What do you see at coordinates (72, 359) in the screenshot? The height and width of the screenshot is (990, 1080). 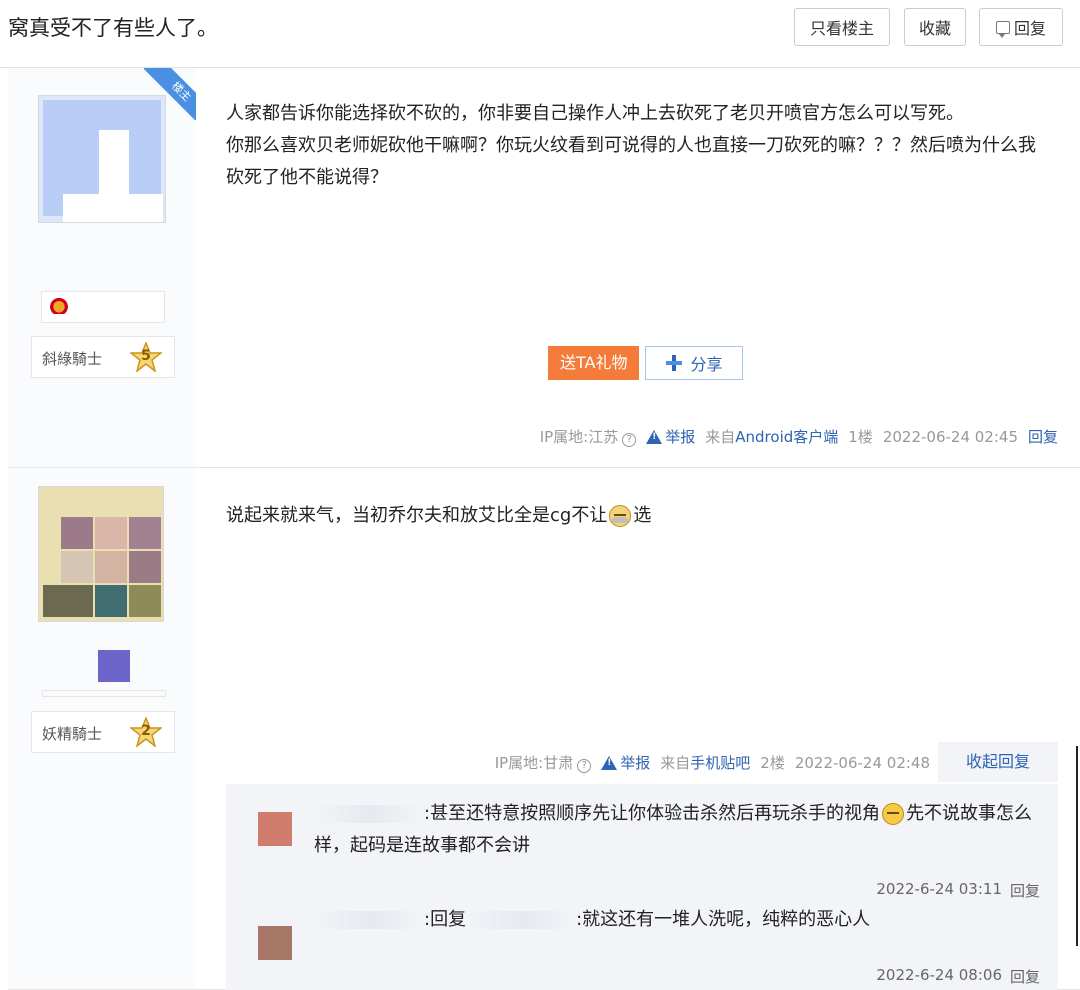 I see `level-name: 斜綠騎士` at bounding box center [72, 359].